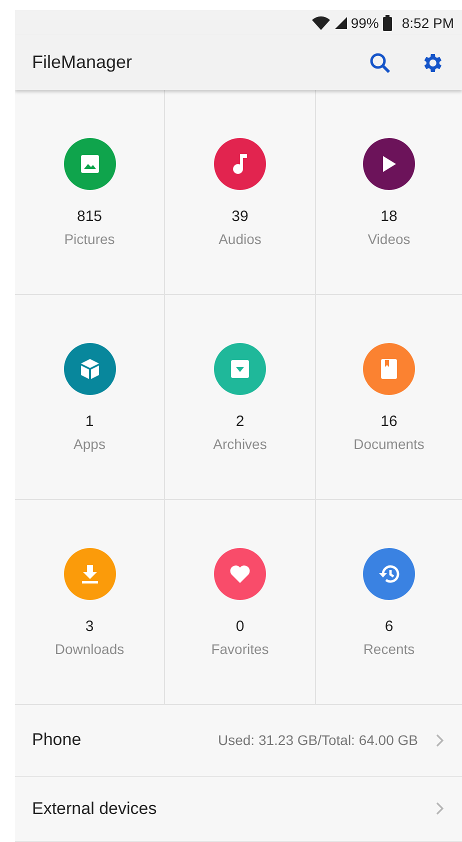  Describe the element at coordinates (240, 164) in the screenshot. I see `music-note-icon` at that location.